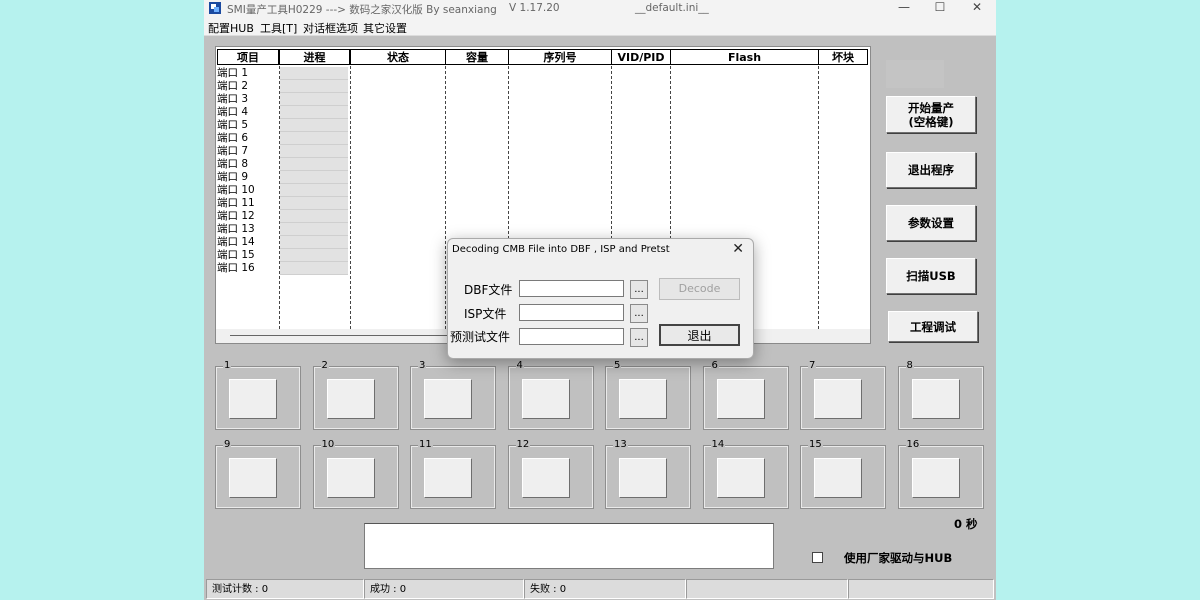 The width and height of the screenshot is (1200, 600). Describe the element at coordinates (534, 8) in the screenshot. I see `version-label: V 1.17.20` at that location.